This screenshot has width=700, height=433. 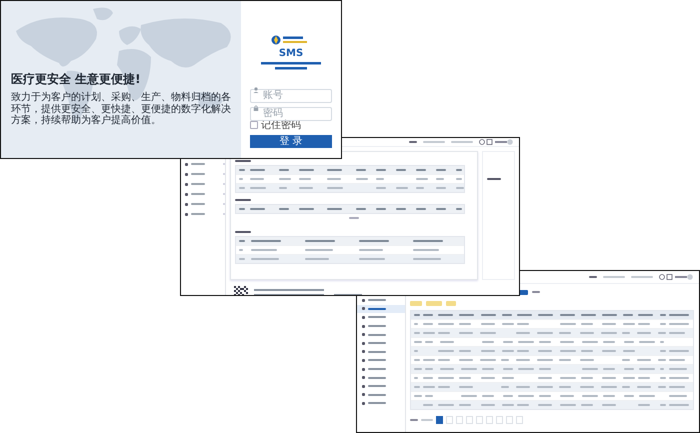 What do you see at coordinates (291, 66) in the screenshot?
I see `subtitle-drawing` at bounding box center [291, 66].